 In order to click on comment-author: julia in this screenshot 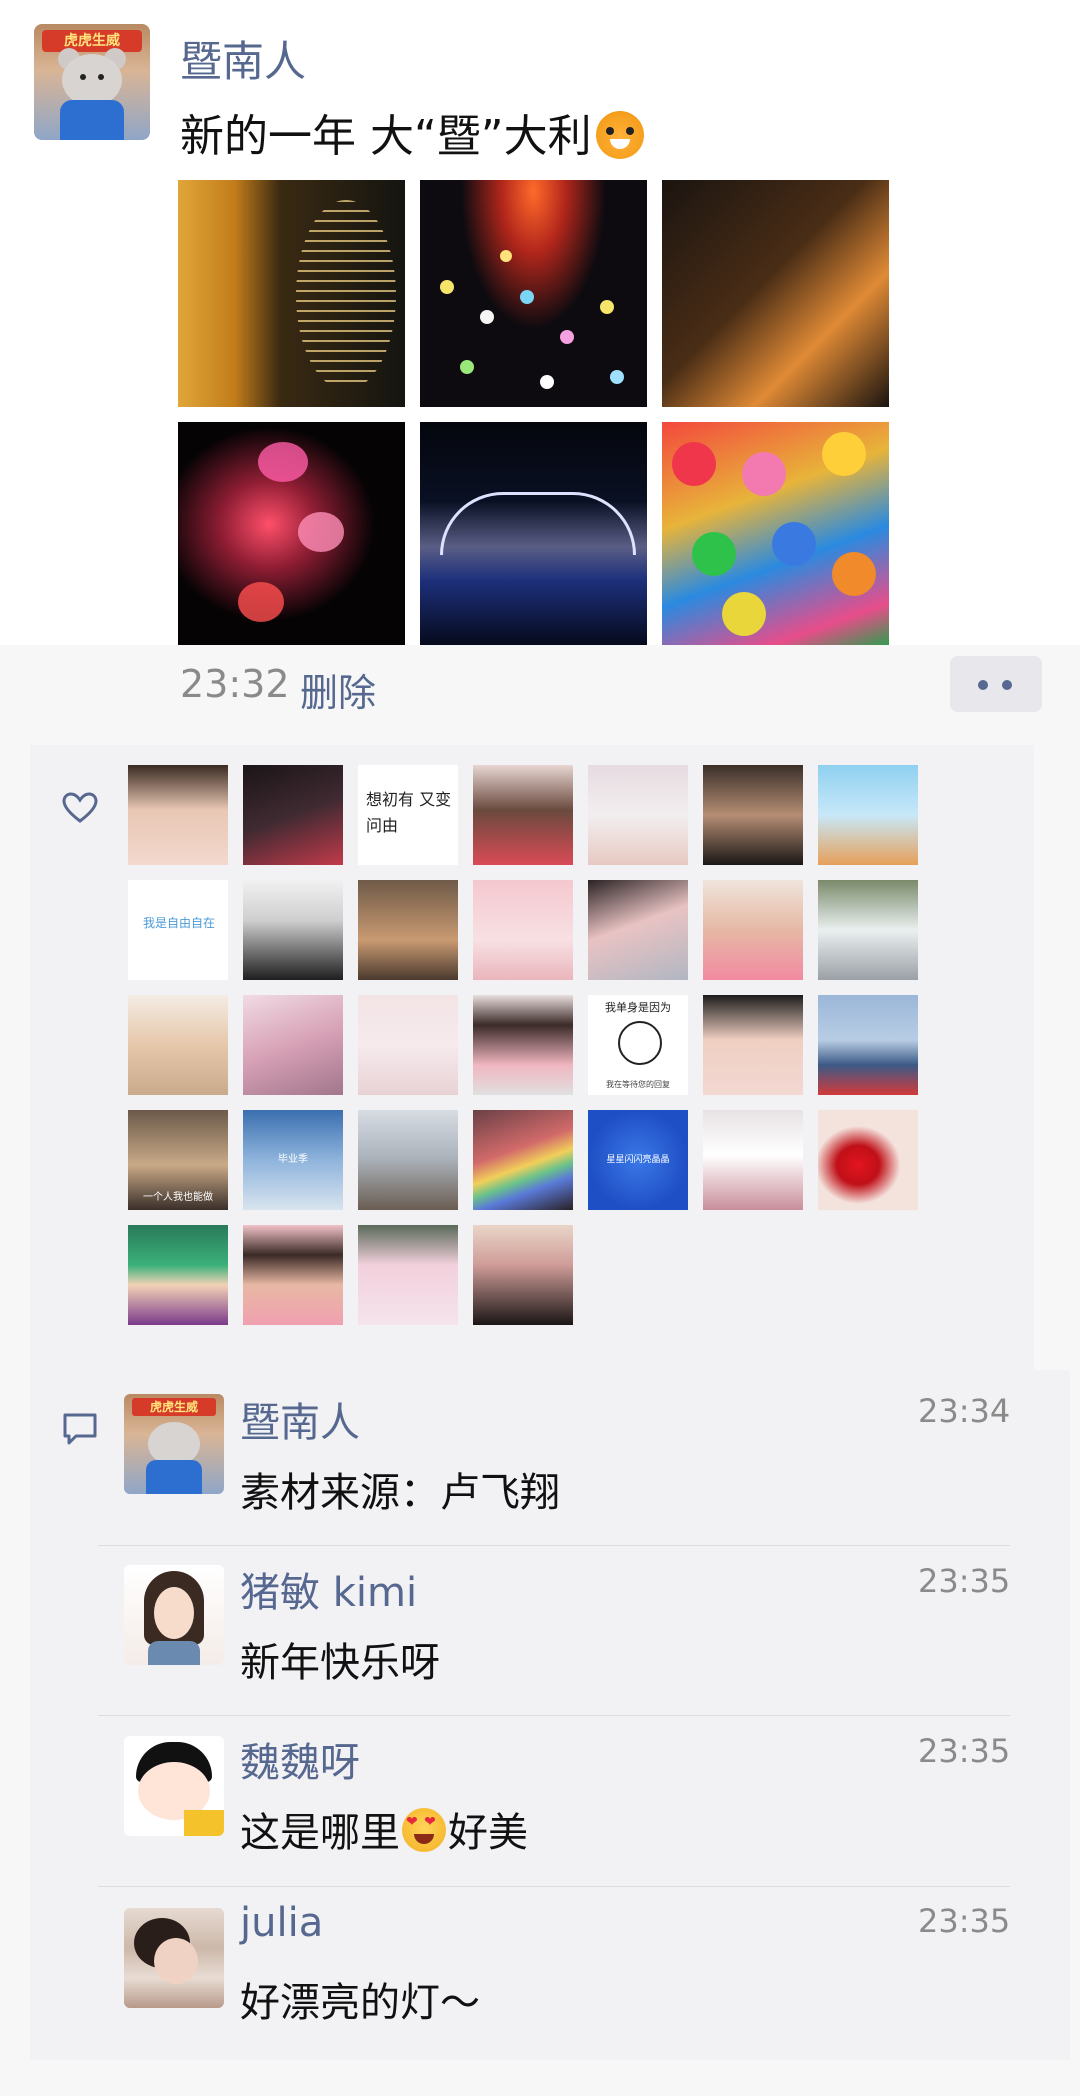, I will do `click(281, 1923)`.